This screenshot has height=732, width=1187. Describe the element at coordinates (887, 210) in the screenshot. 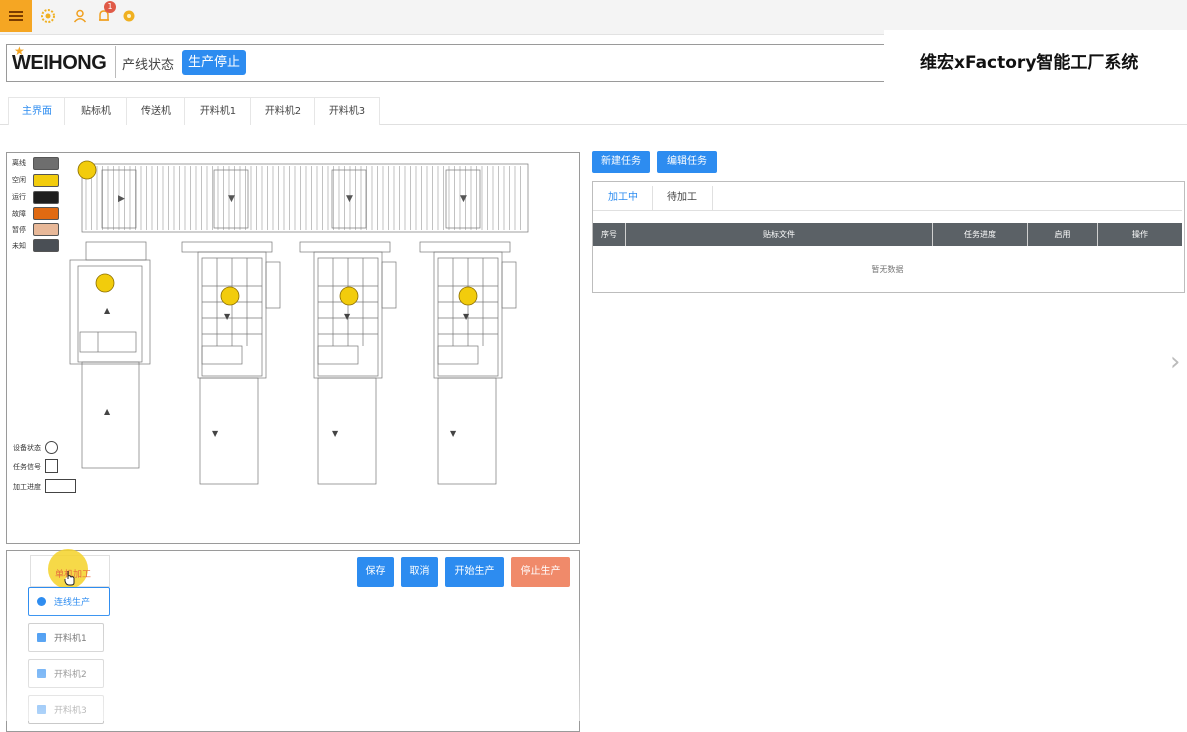

I see `task-tabs-divider` at that location.